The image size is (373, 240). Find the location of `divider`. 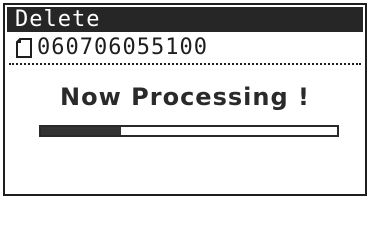

divider is located at coordinates (185, 64).